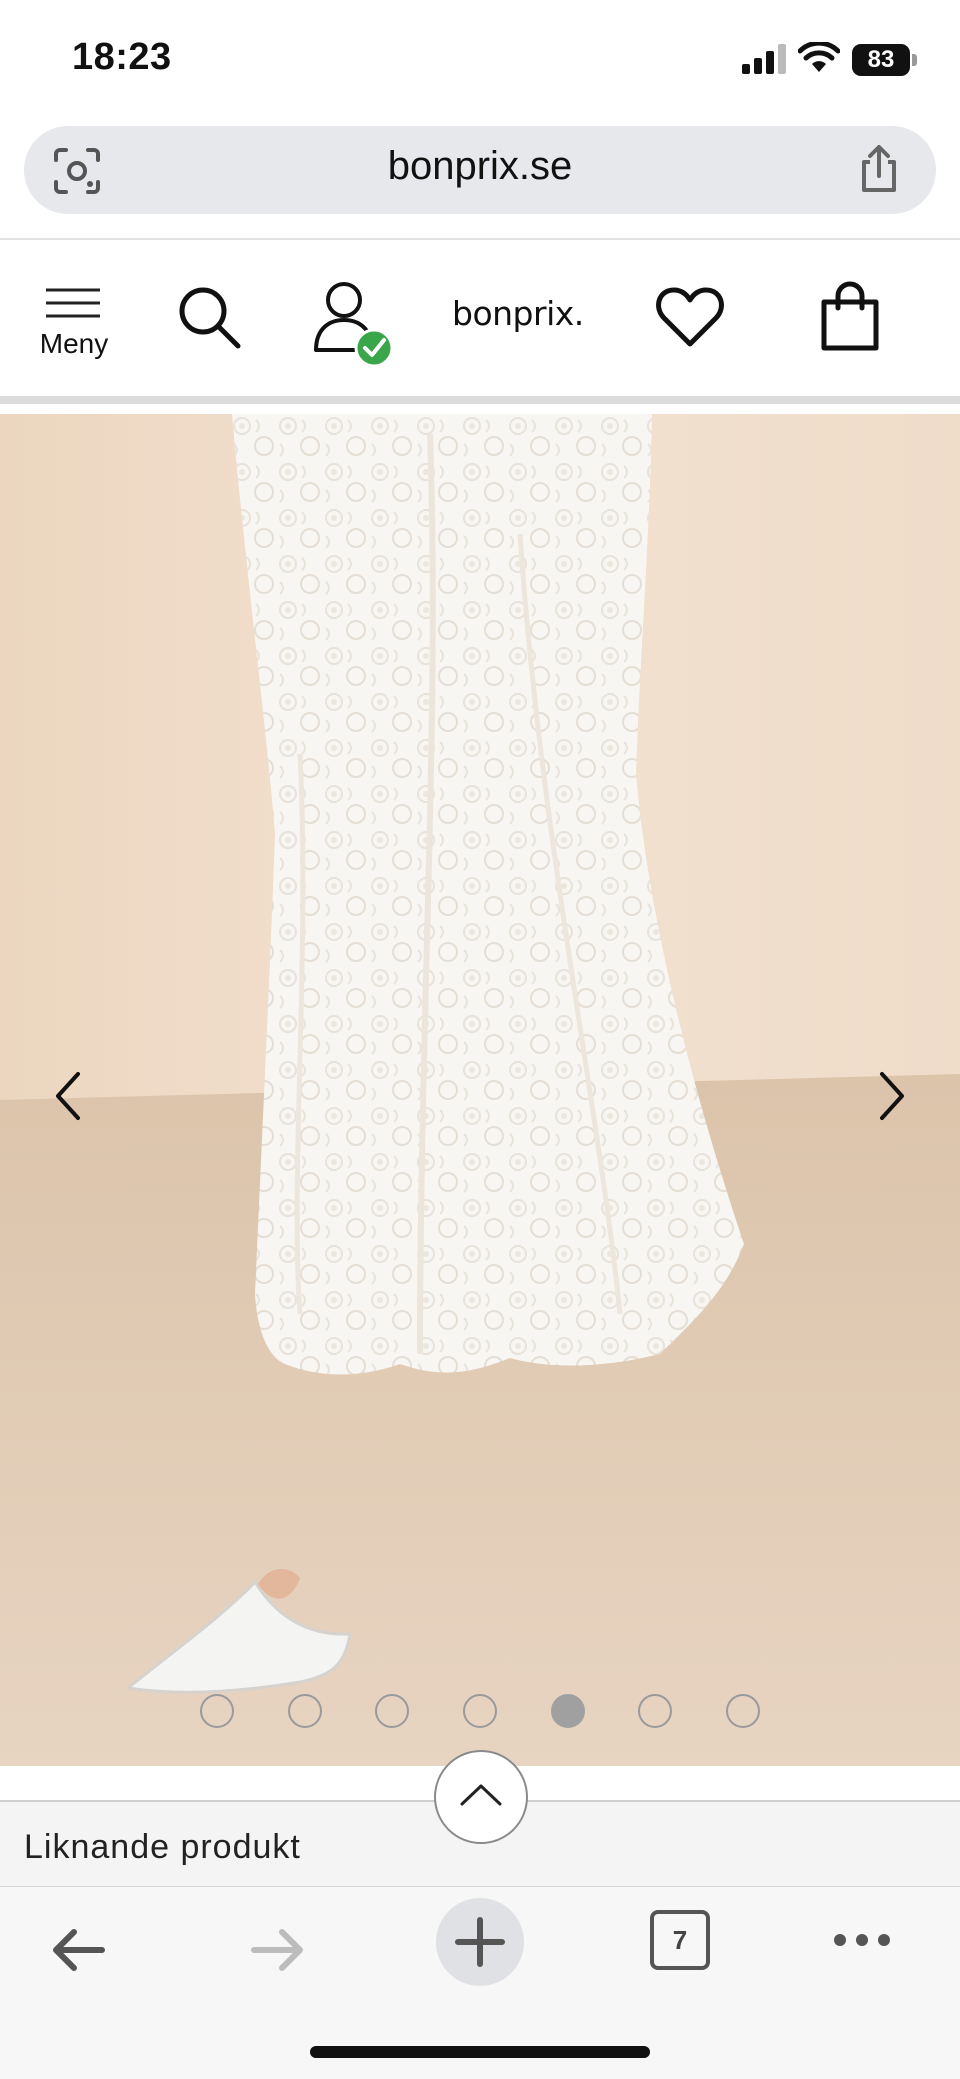 The height and width of the screenshot is (2079, 960). I want to click on header-rule, so click(480, 400).